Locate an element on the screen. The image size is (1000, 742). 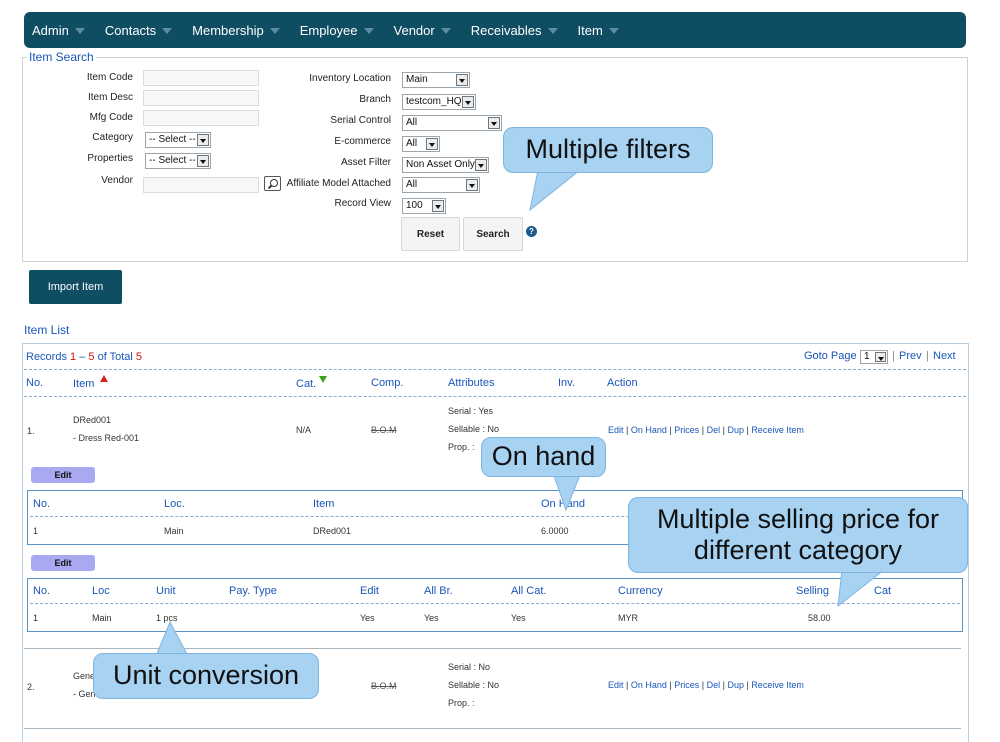
nav-employee: Employee is located at coordinates (337, 30).